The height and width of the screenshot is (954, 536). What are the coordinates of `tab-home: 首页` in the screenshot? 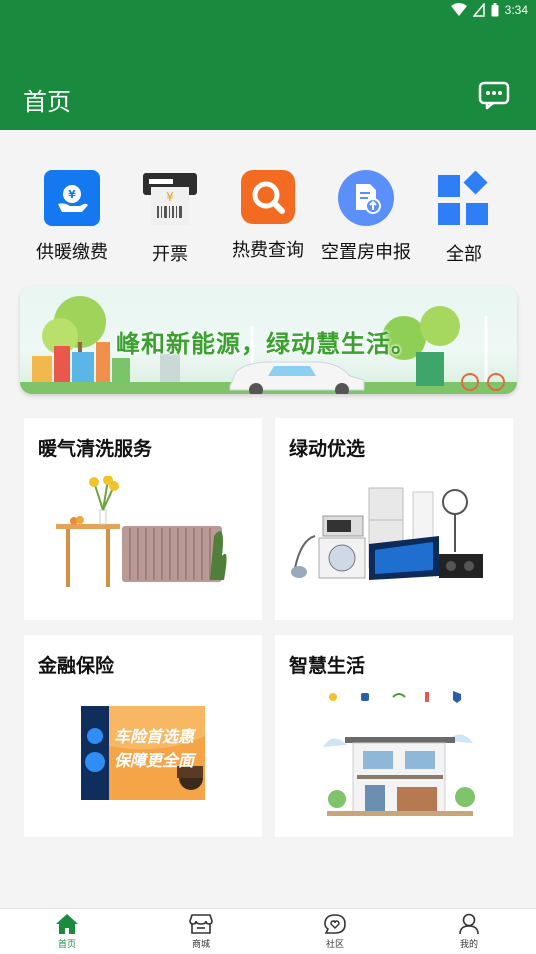 It's located at (67, 931).